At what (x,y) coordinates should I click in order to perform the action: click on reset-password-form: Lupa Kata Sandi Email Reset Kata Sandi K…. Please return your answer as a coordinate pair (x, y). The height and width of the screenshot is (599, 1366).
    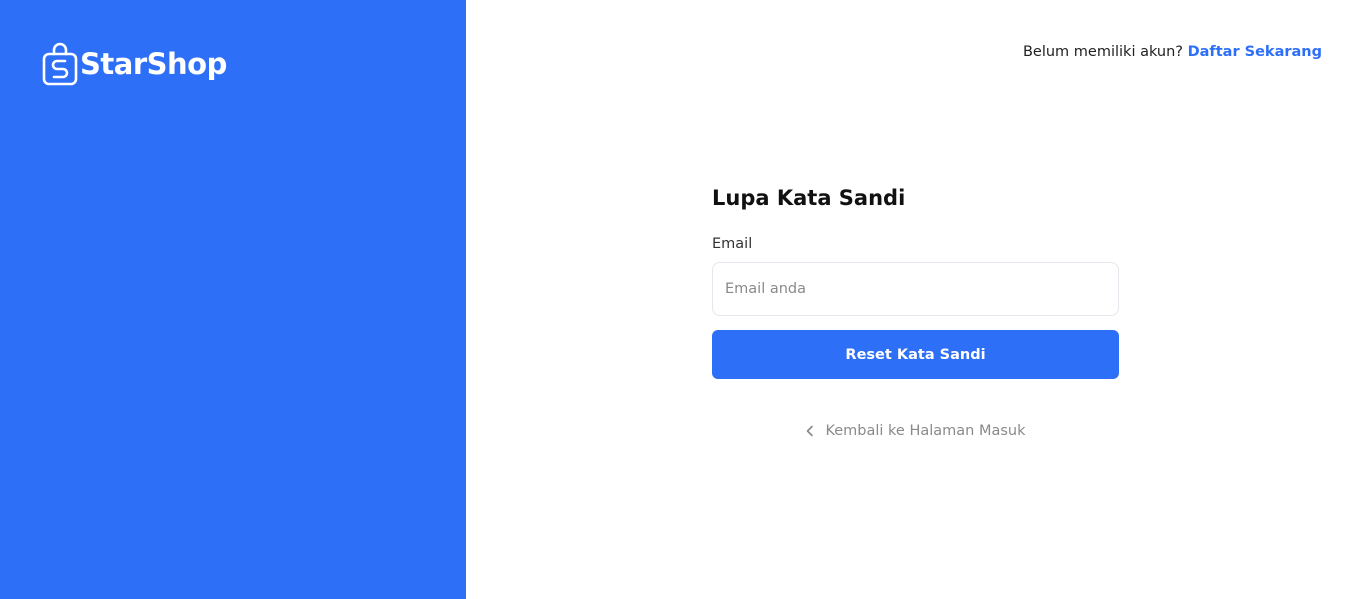
    Looking at the image, I should click on (915, 312).